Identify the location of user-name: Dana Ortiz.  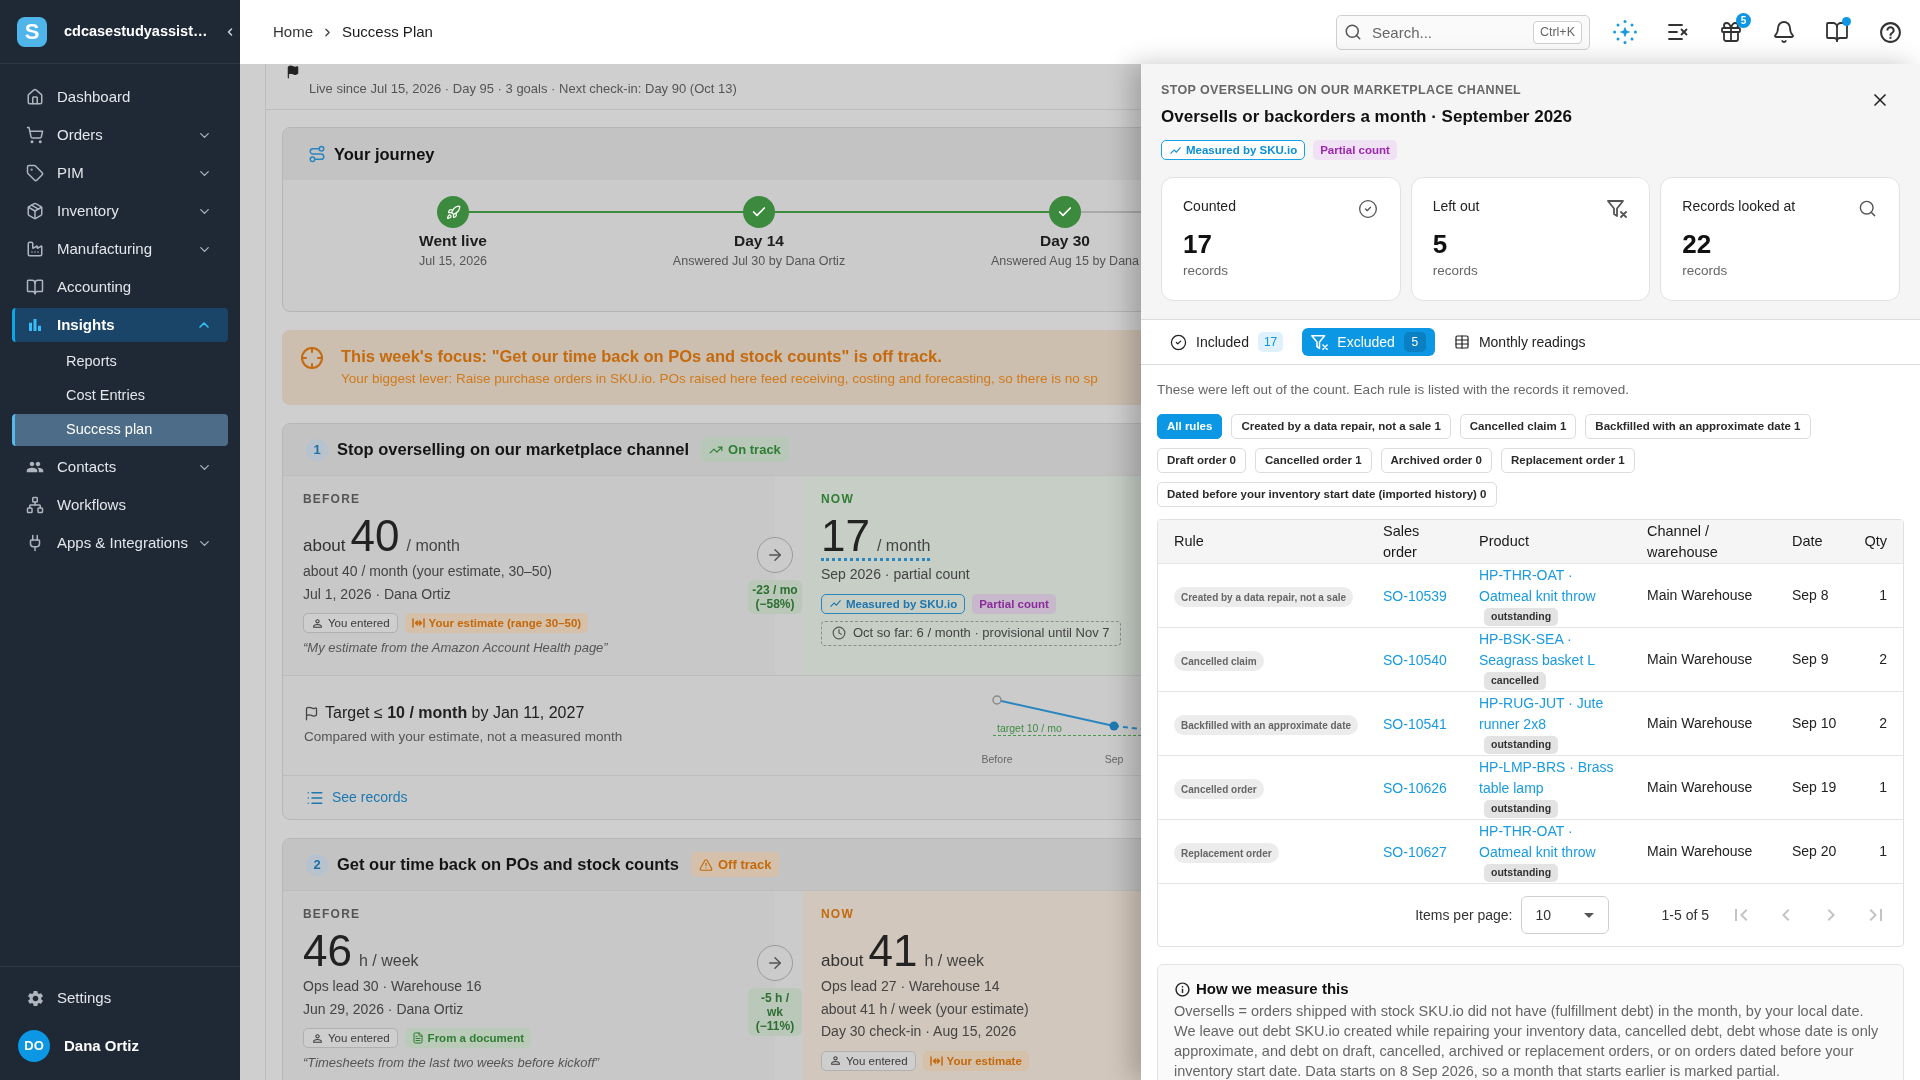
(101, 1045).